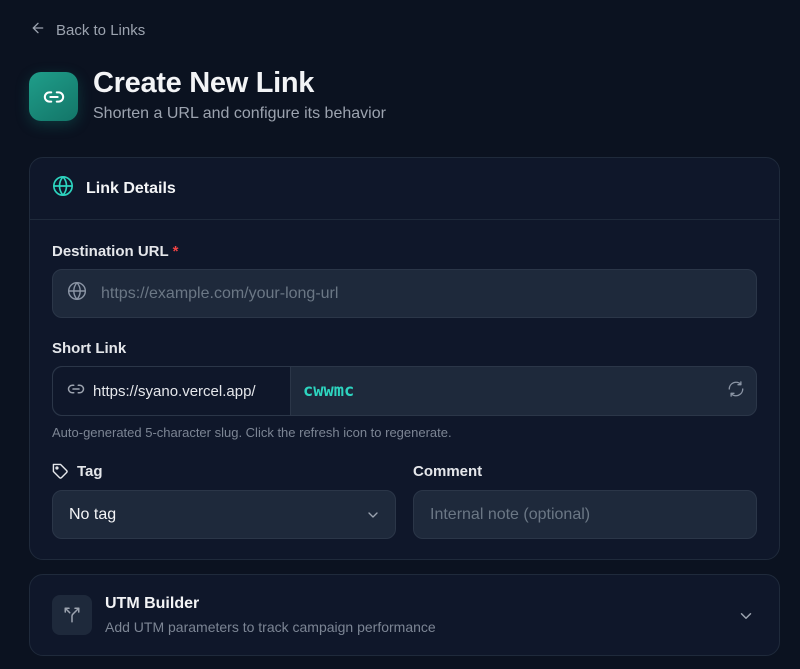 This screenshot has width=800, height=669. I want to click on tag-label: Tag, so click(77, 471).